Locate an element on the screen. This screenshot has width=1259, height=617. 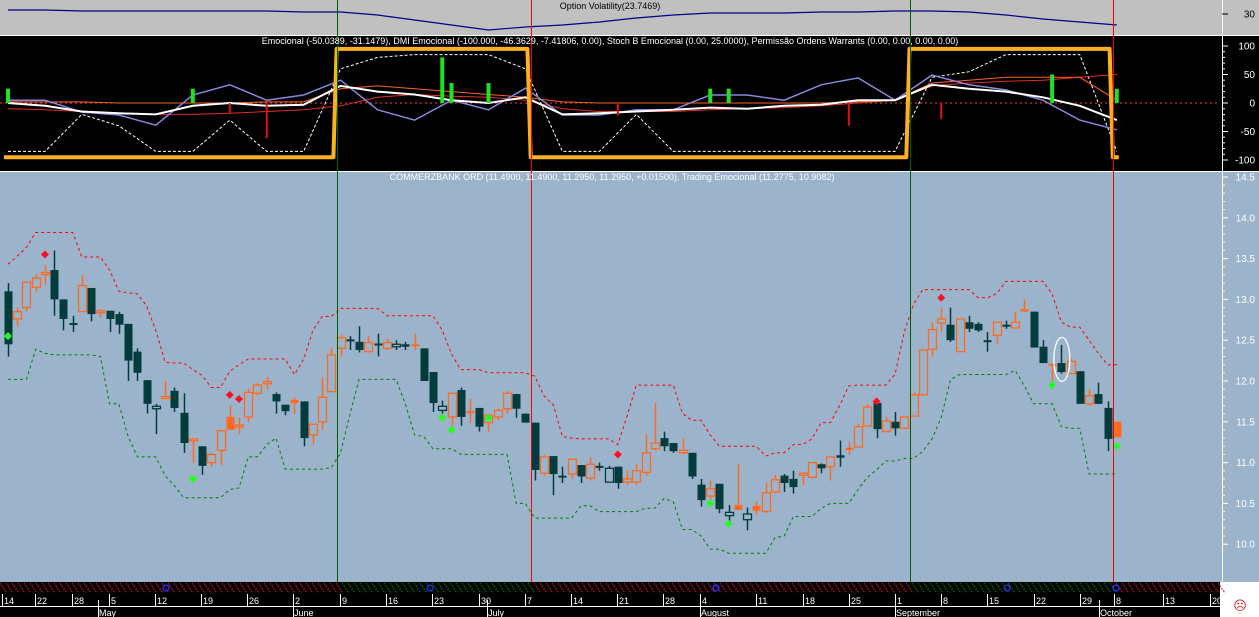
red-bar is located at coordinates (266, 121).